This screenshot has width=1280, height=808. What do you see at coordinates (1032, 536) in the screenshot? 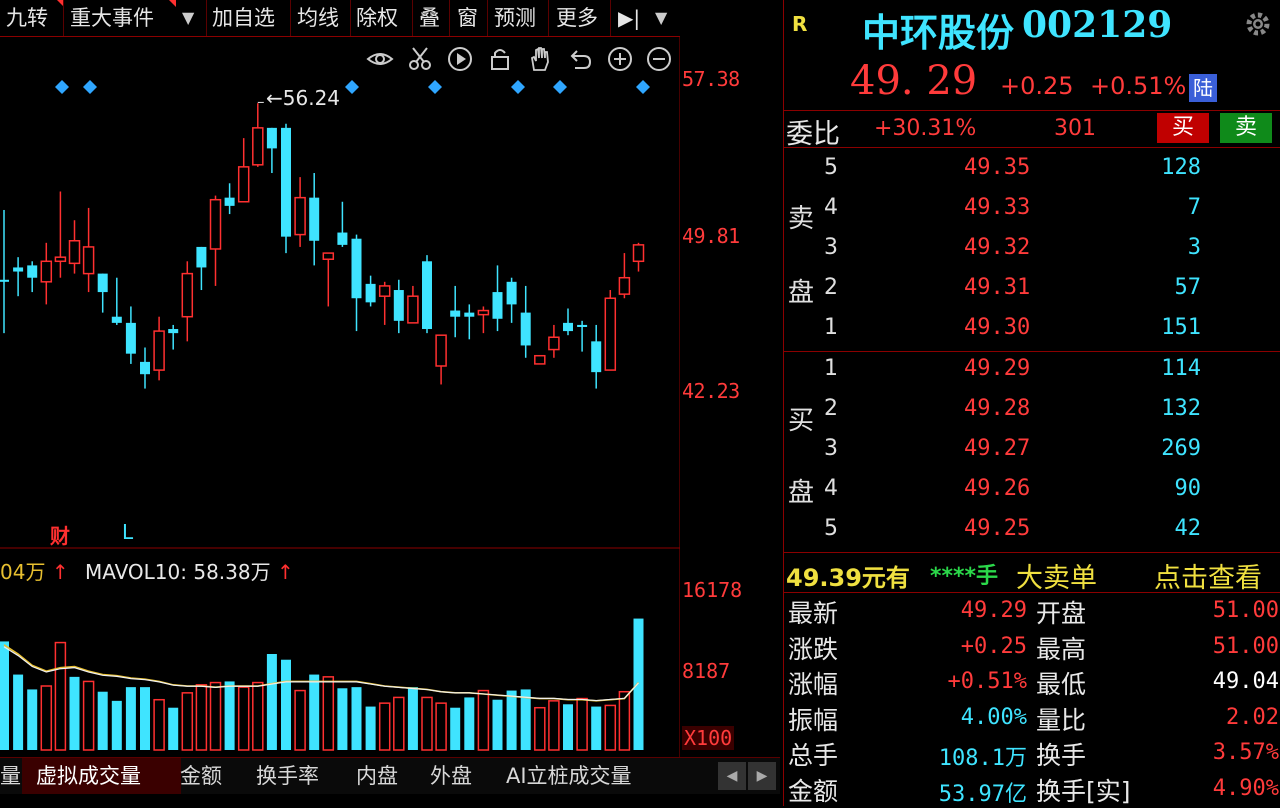
I see `buy-level-row: 5 49.25 42` at bounding box center [1032, 536].